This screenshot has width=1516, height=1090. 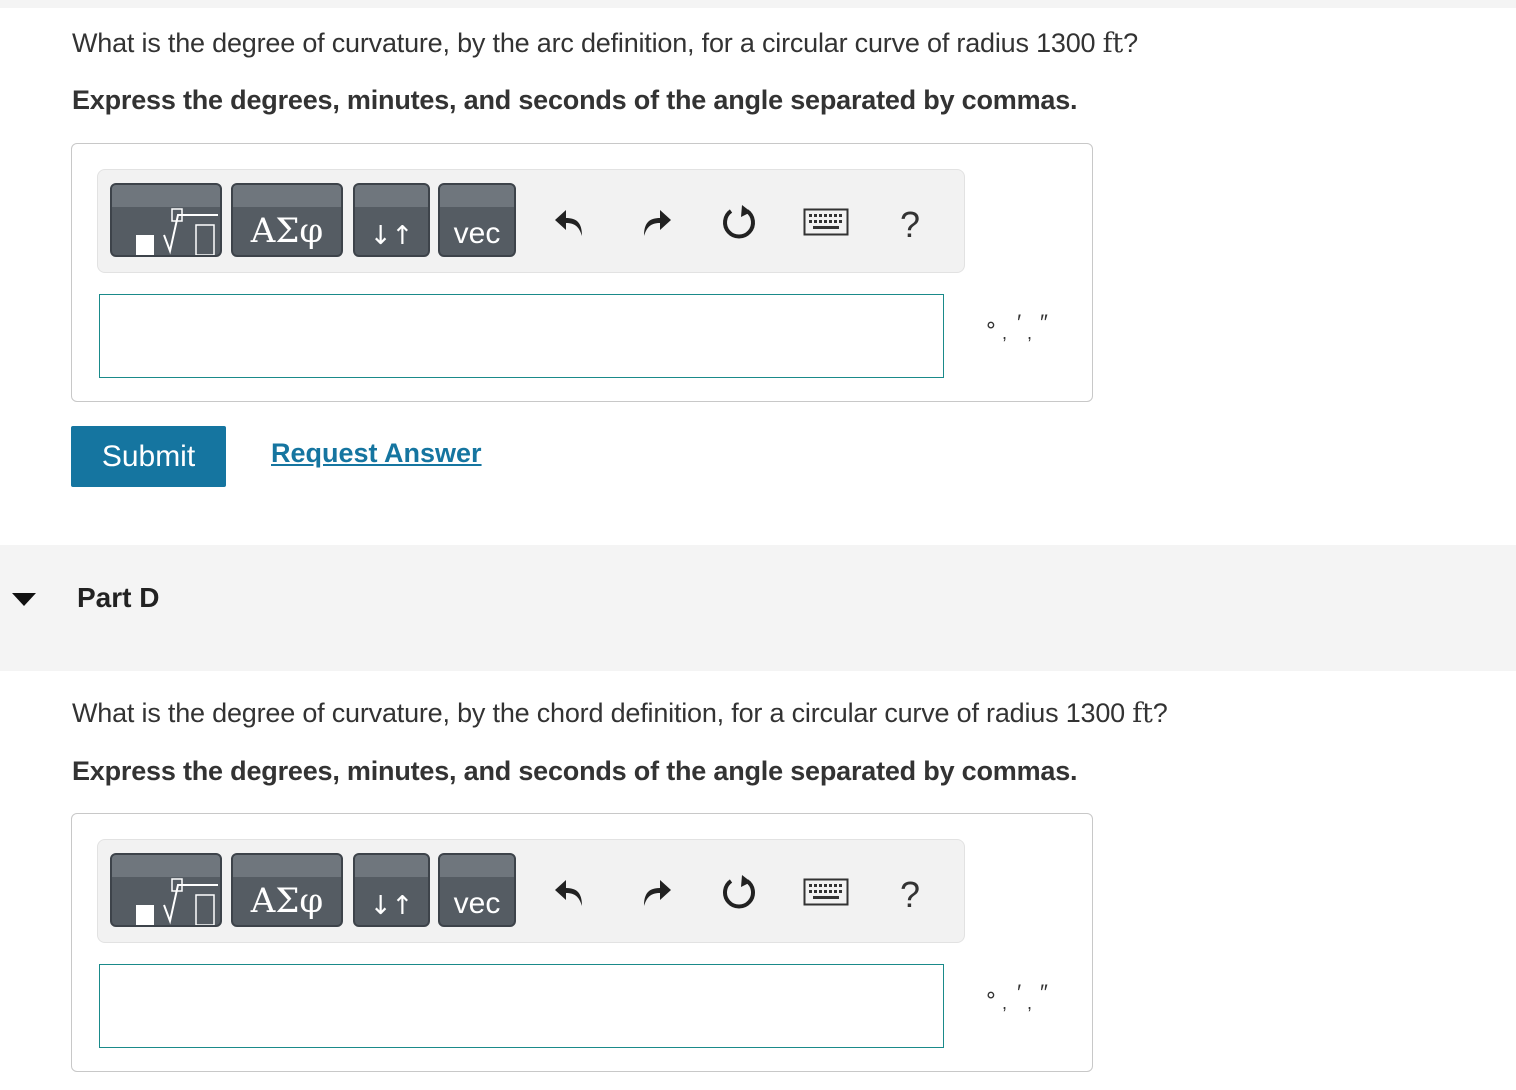 What do you see at coordinates (758, 4) in the screenshot?
I see `top-strip` at bounding box center [758, 4].